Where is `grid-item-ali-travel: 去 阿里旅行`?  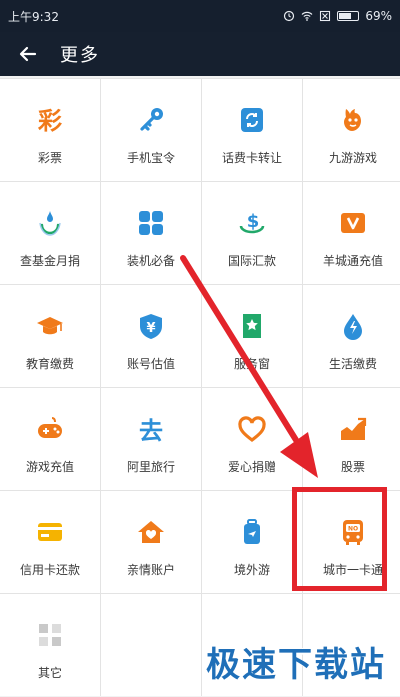 grid-item-ali-travel: 去 阿里旅行 is located at coordinates (151, 439).